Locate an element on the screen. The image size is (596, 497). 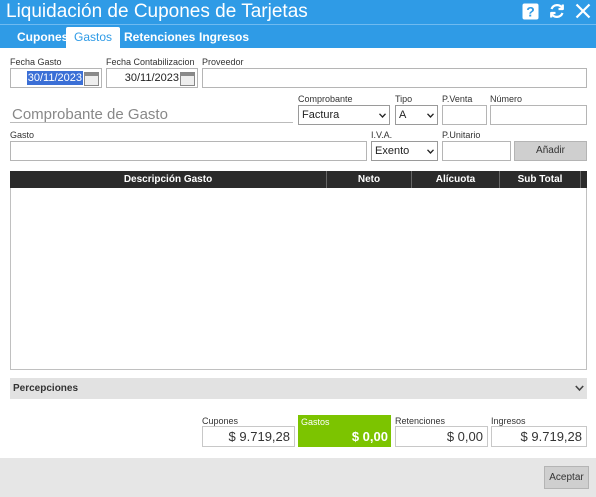
window-title: Liquidación de Cupones de Tarjetas is located at coordinates (157, 11).